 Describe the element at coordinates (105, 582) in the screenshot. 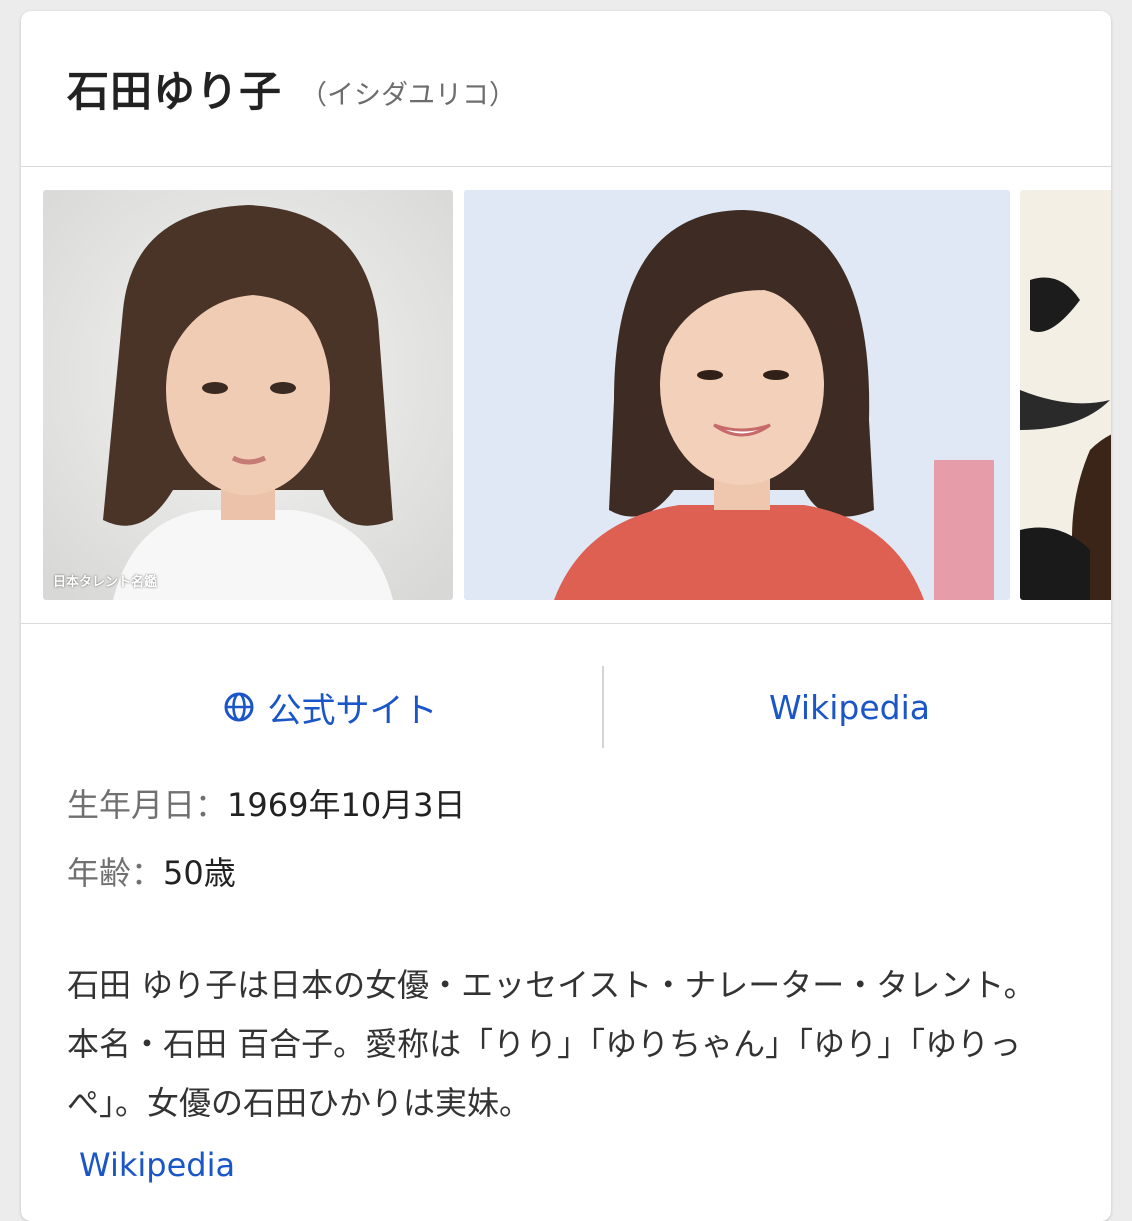

I see `photo-watermark: 日本タレント名鑑` at that location.